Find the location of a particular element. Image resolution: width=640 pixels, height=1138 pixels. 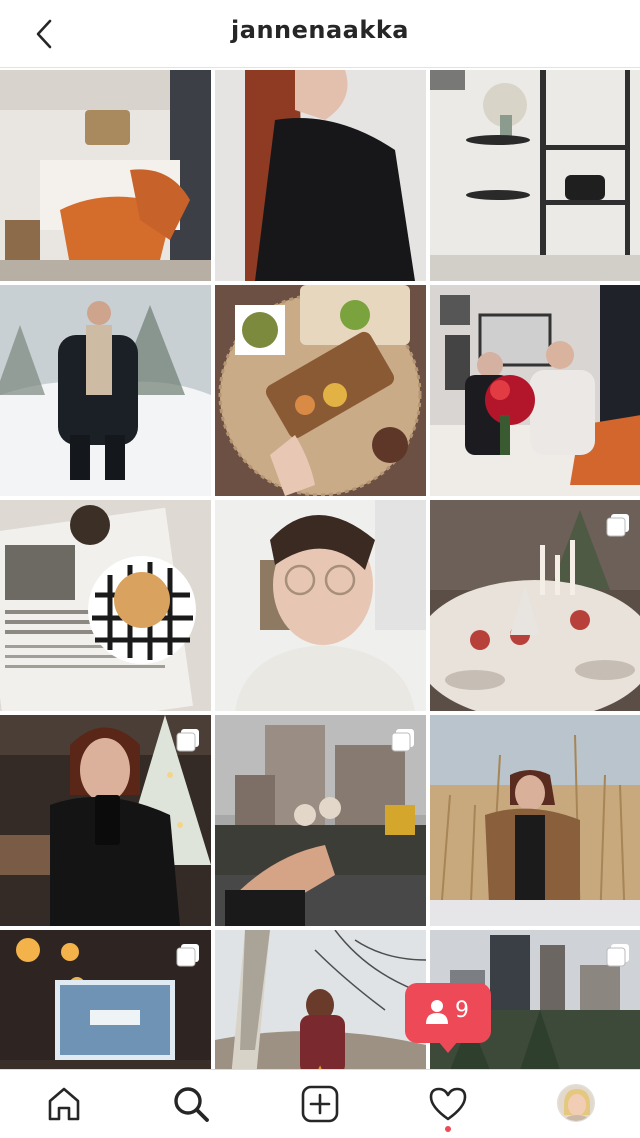

tab-activity is located at coordinates (448, 1104).